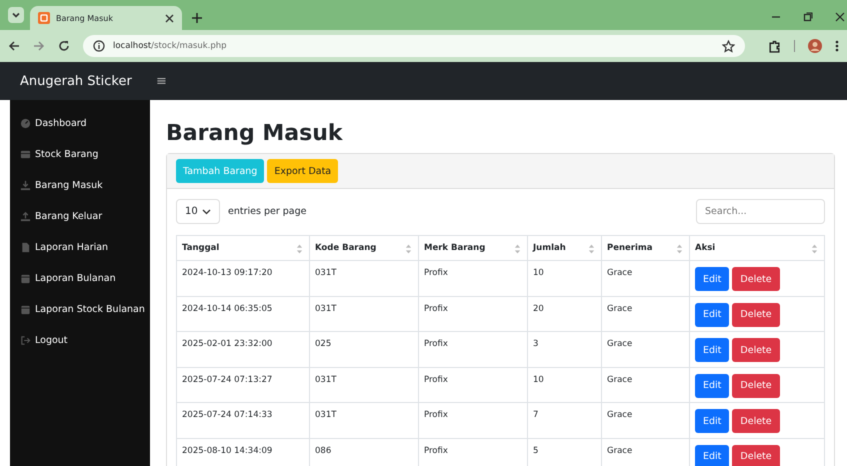 The width and height of the screenshot is (847, 466). Describe the element at coordinates (227, 451) in the screenshot. I see `table-cell: 2025-08-10 14:34:09` at that location.